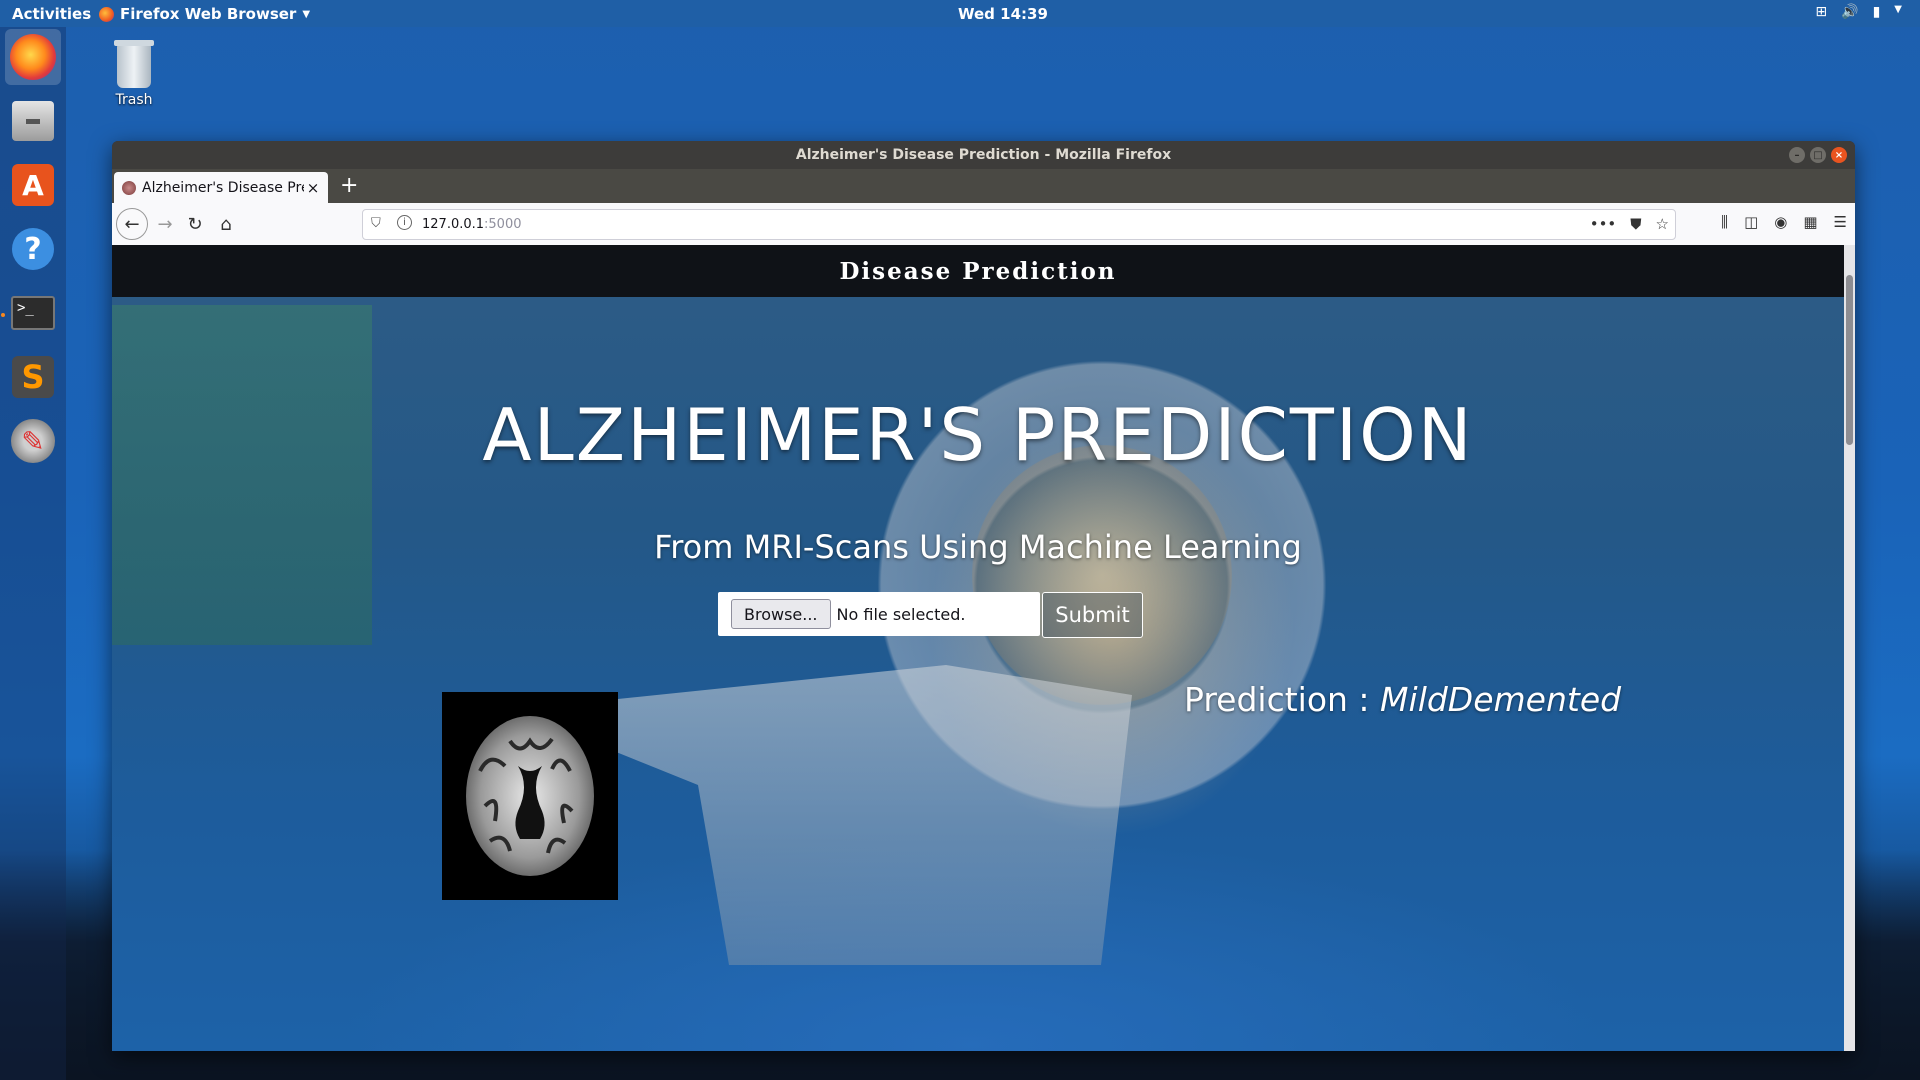  What do you see at coordinates (1818, 155) in the screenshot?
I see `maximize-button: □` at bounding box center [1818, 155].